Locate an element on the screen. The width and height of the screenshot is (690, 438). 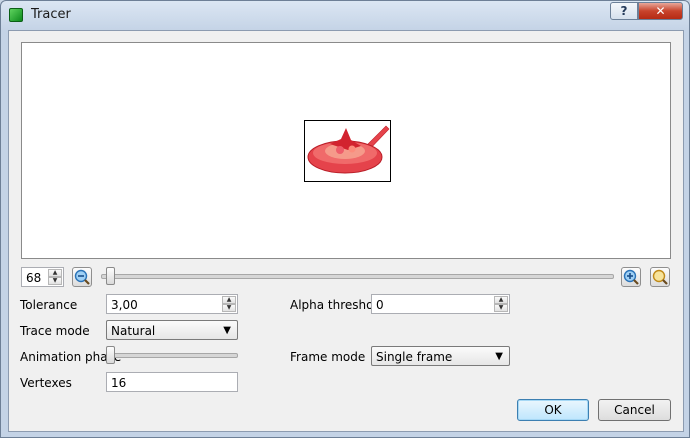
zoom-in-icon is located at coordinates (631, 277).